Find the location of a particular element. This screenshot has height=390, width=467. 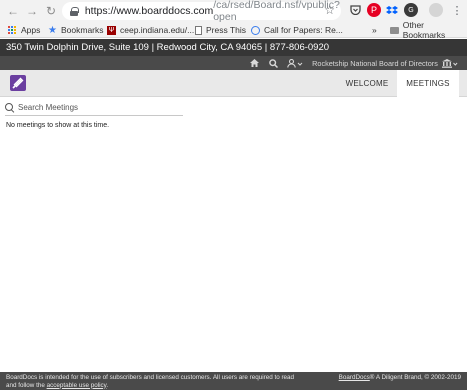

bookmarks-overflow: » is located at coordinates (374, 30).